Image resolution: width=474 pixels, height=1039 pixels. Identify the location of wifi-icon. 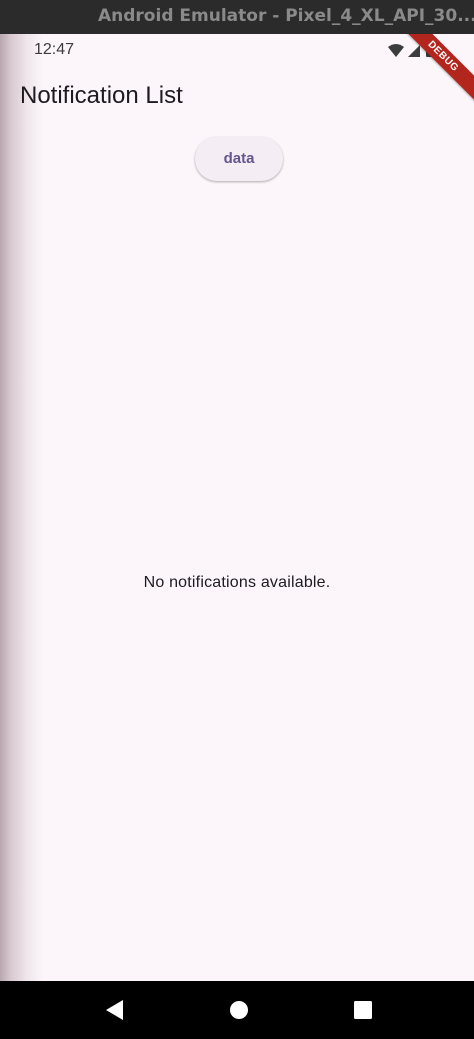
(396, 50).